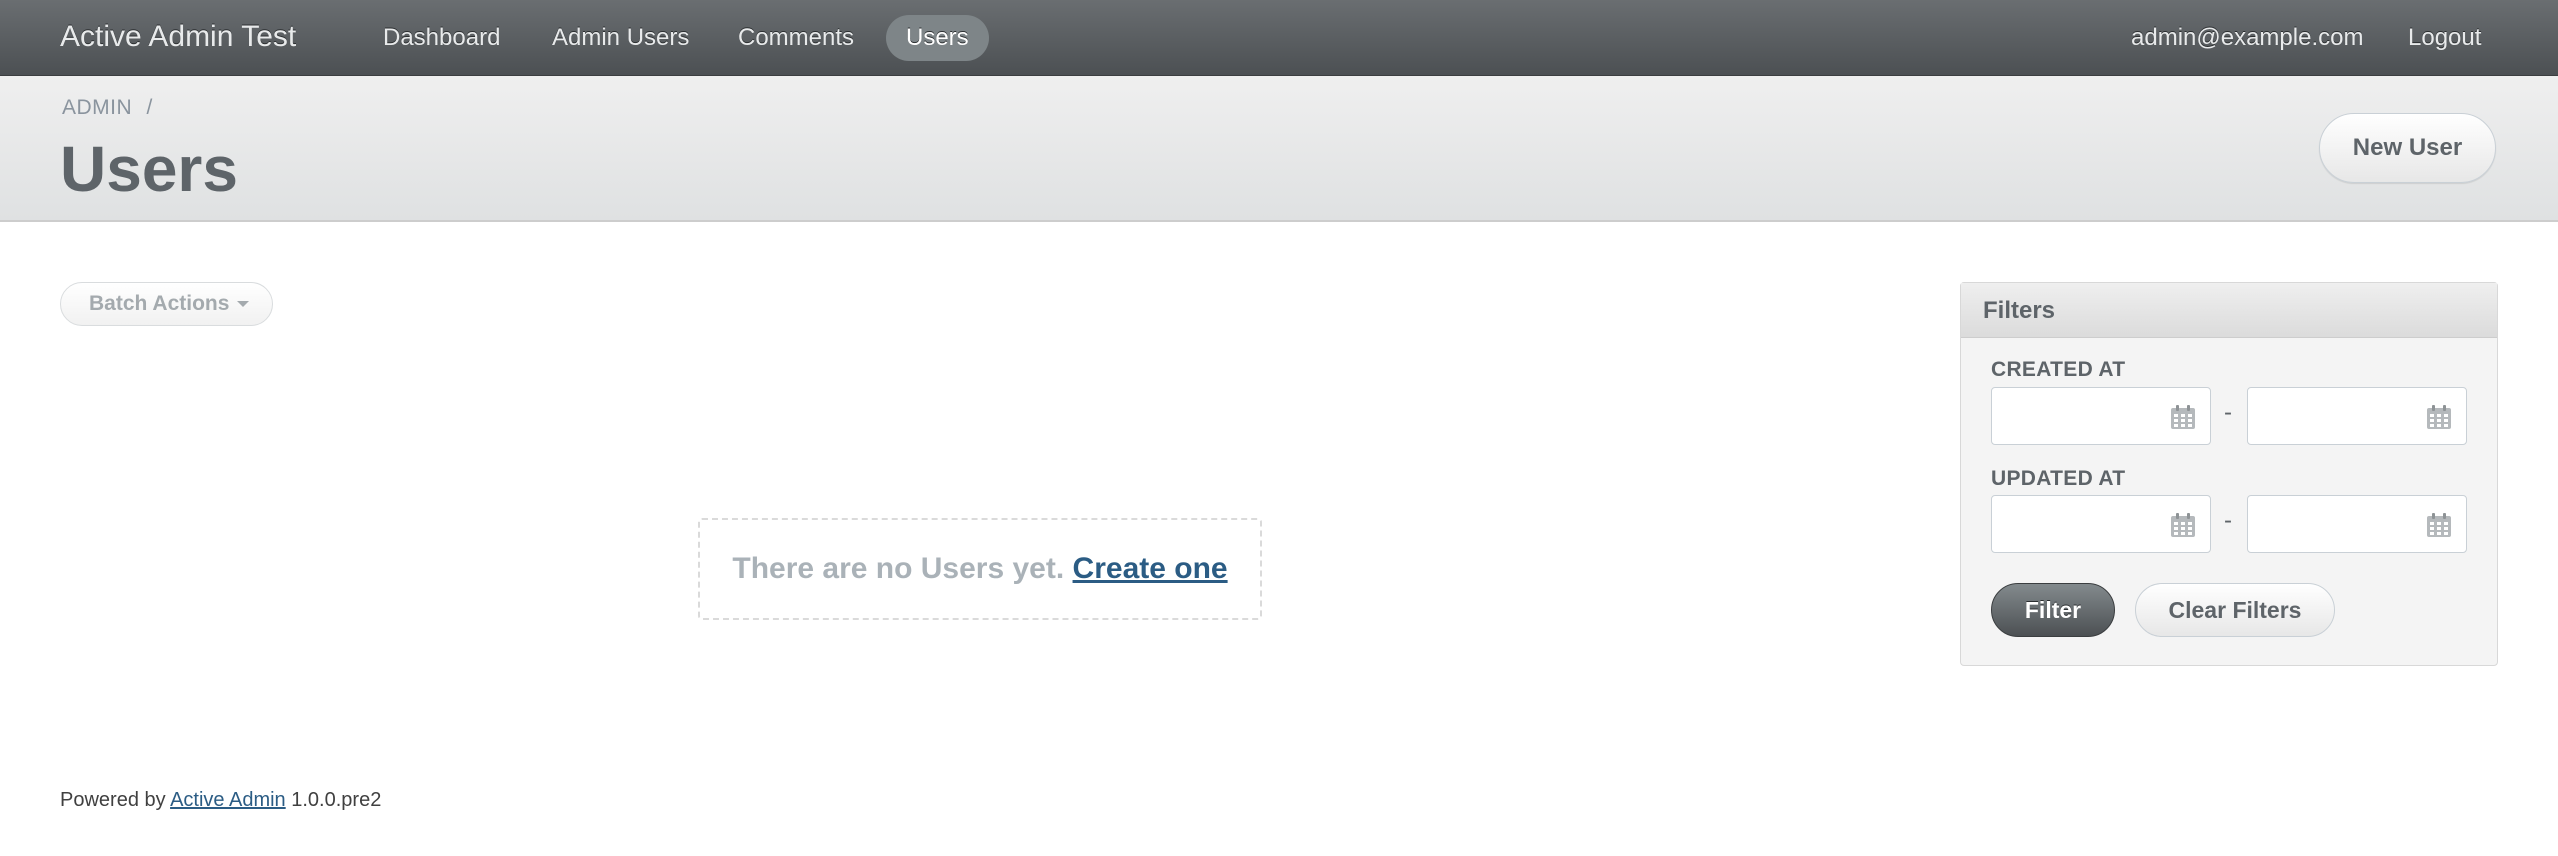 The height and width of the screenshot is (856, 2558). Describe the element at coordinates (2247, 38) in the screenshot. I see `current-user-email: admin@example.com` at that location.